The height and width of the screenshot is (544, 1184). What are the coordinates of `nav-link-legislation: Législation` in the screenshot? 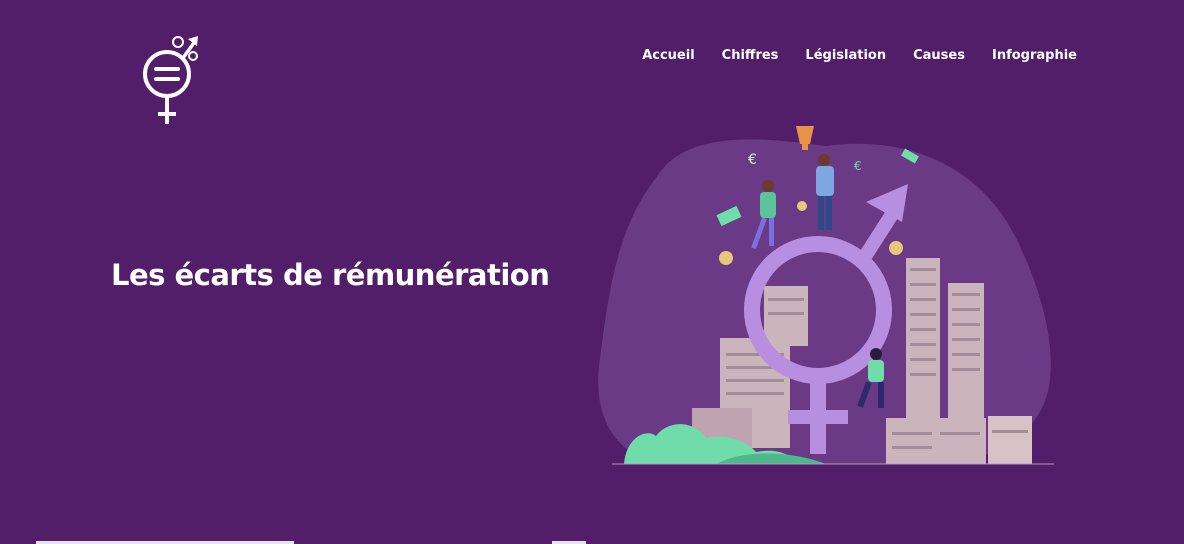 It's located at (845, 55).